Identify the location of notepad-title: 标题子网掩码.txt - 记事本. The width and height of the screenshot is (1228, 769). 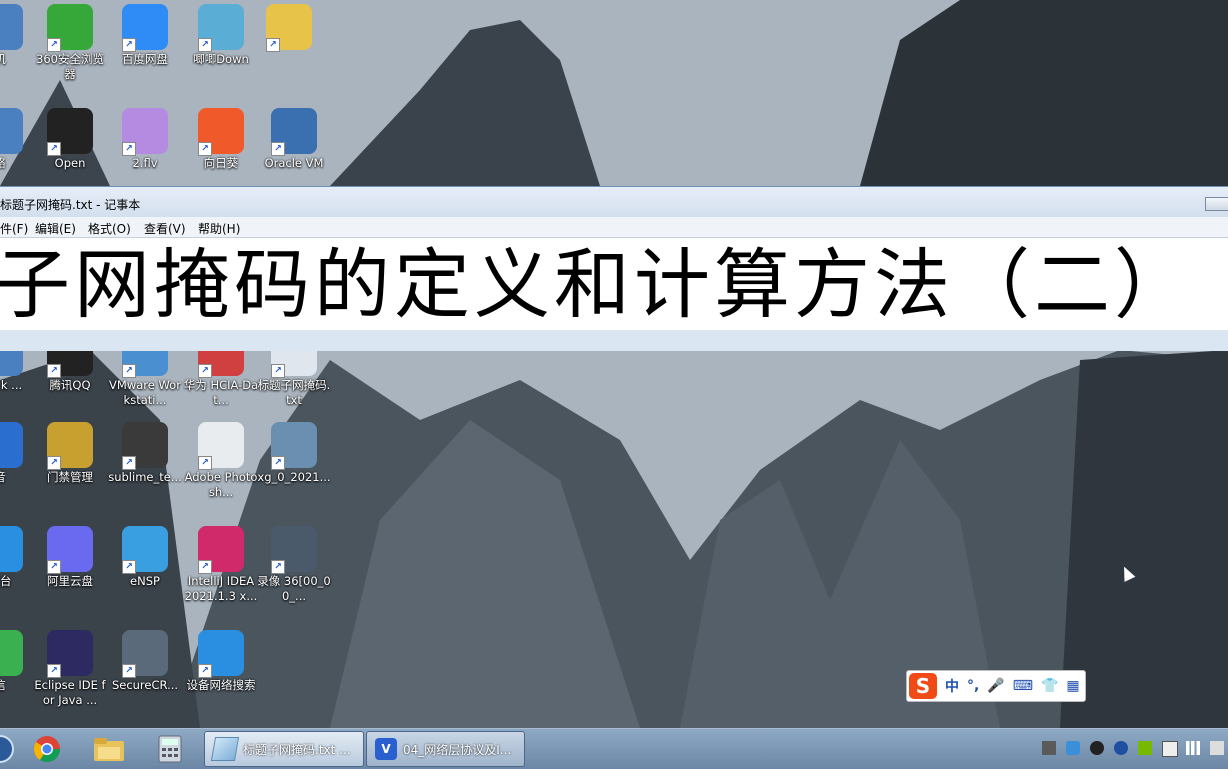
(70, 205).